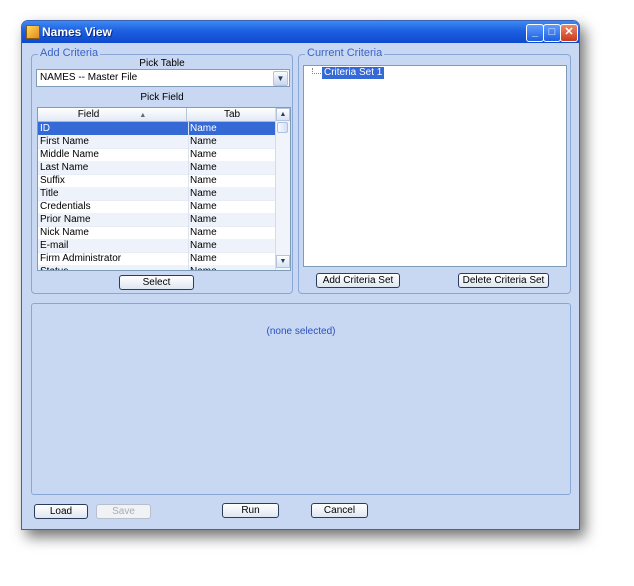 The image size is (634, 586). I want to click on table-row: Credentials Name, so click(157, 207).